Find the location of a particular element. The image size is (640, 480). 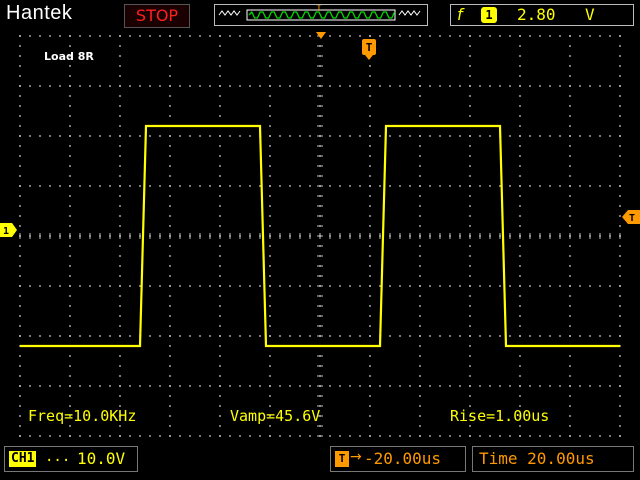

trigger-offset-icon: T is located at coordinates (342, 459).